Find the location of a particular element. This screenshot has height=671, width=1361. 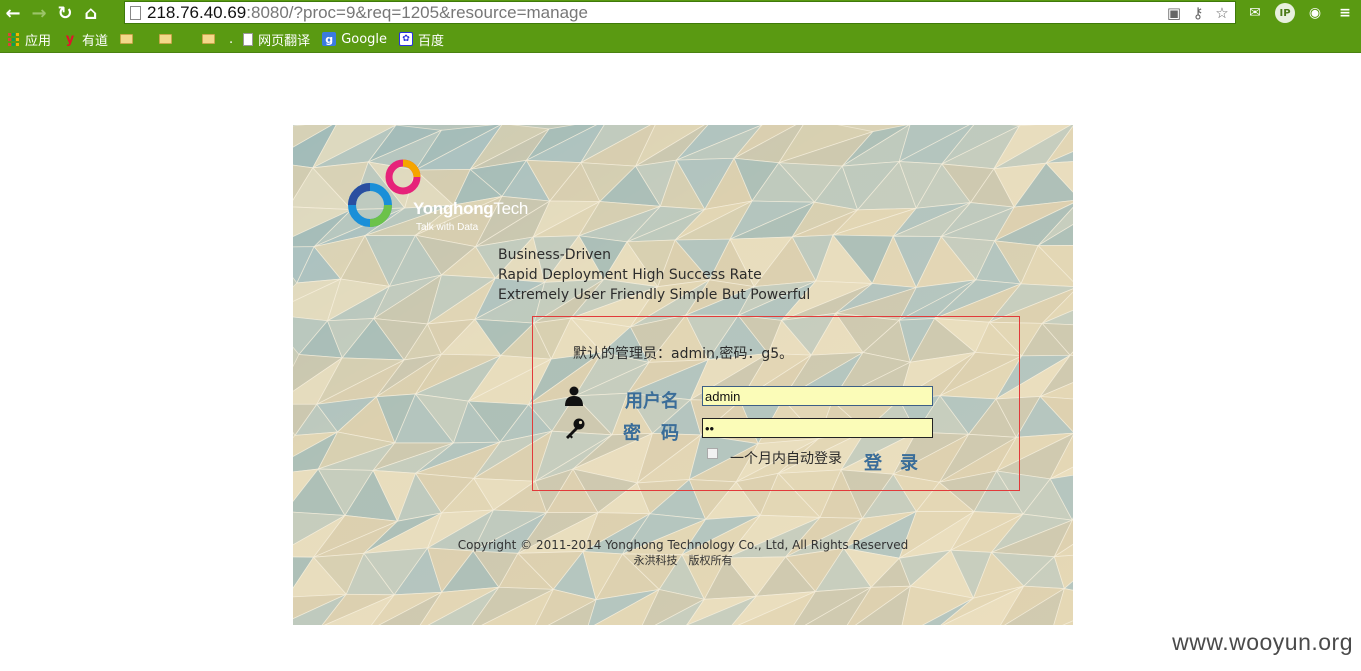

bookmarks-bar: 应用 y 有道 . 网页翻译 g Google ✿ 百度 is located at coordinates (680, 39).